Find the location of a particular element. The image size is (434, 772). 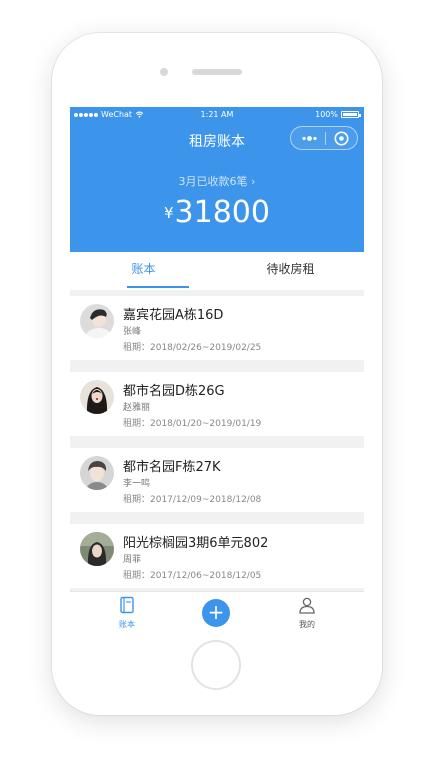

battery-icon is located at coordinates (351, 114).